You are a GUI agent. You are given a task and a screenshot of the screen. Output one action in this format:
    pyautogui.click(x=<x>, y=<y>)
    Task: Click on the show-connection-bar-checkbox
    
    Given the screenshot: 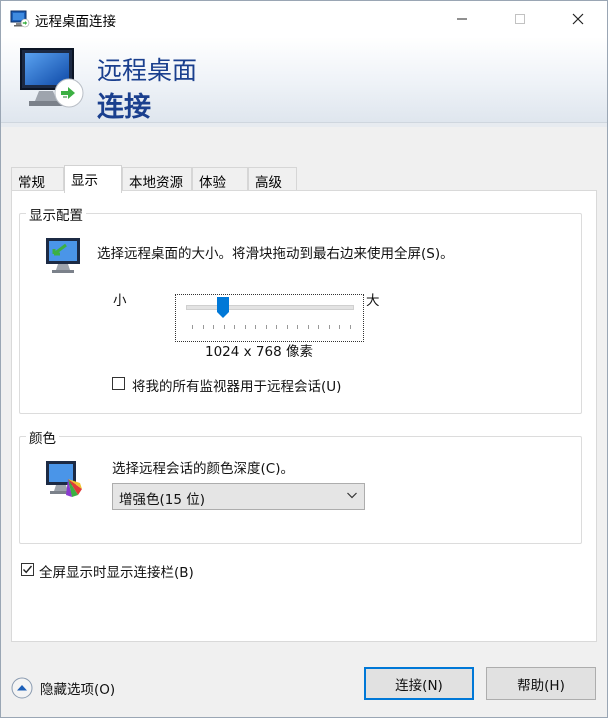 What is the action you would take?
    pyautogui.click(x=27, y=569)
    